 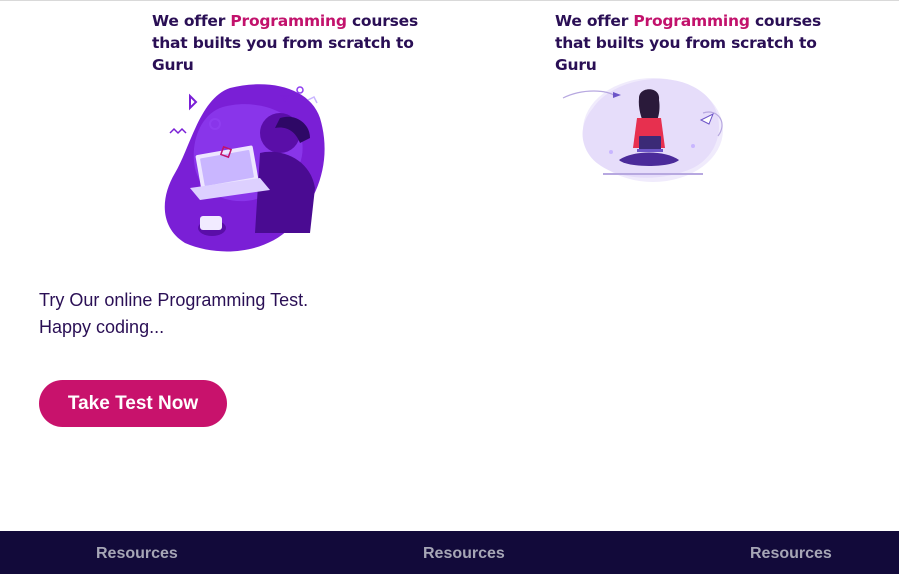 I want to click on test-invitation-line-1: Try Our online Programming Test., so click(x=174, y=300).